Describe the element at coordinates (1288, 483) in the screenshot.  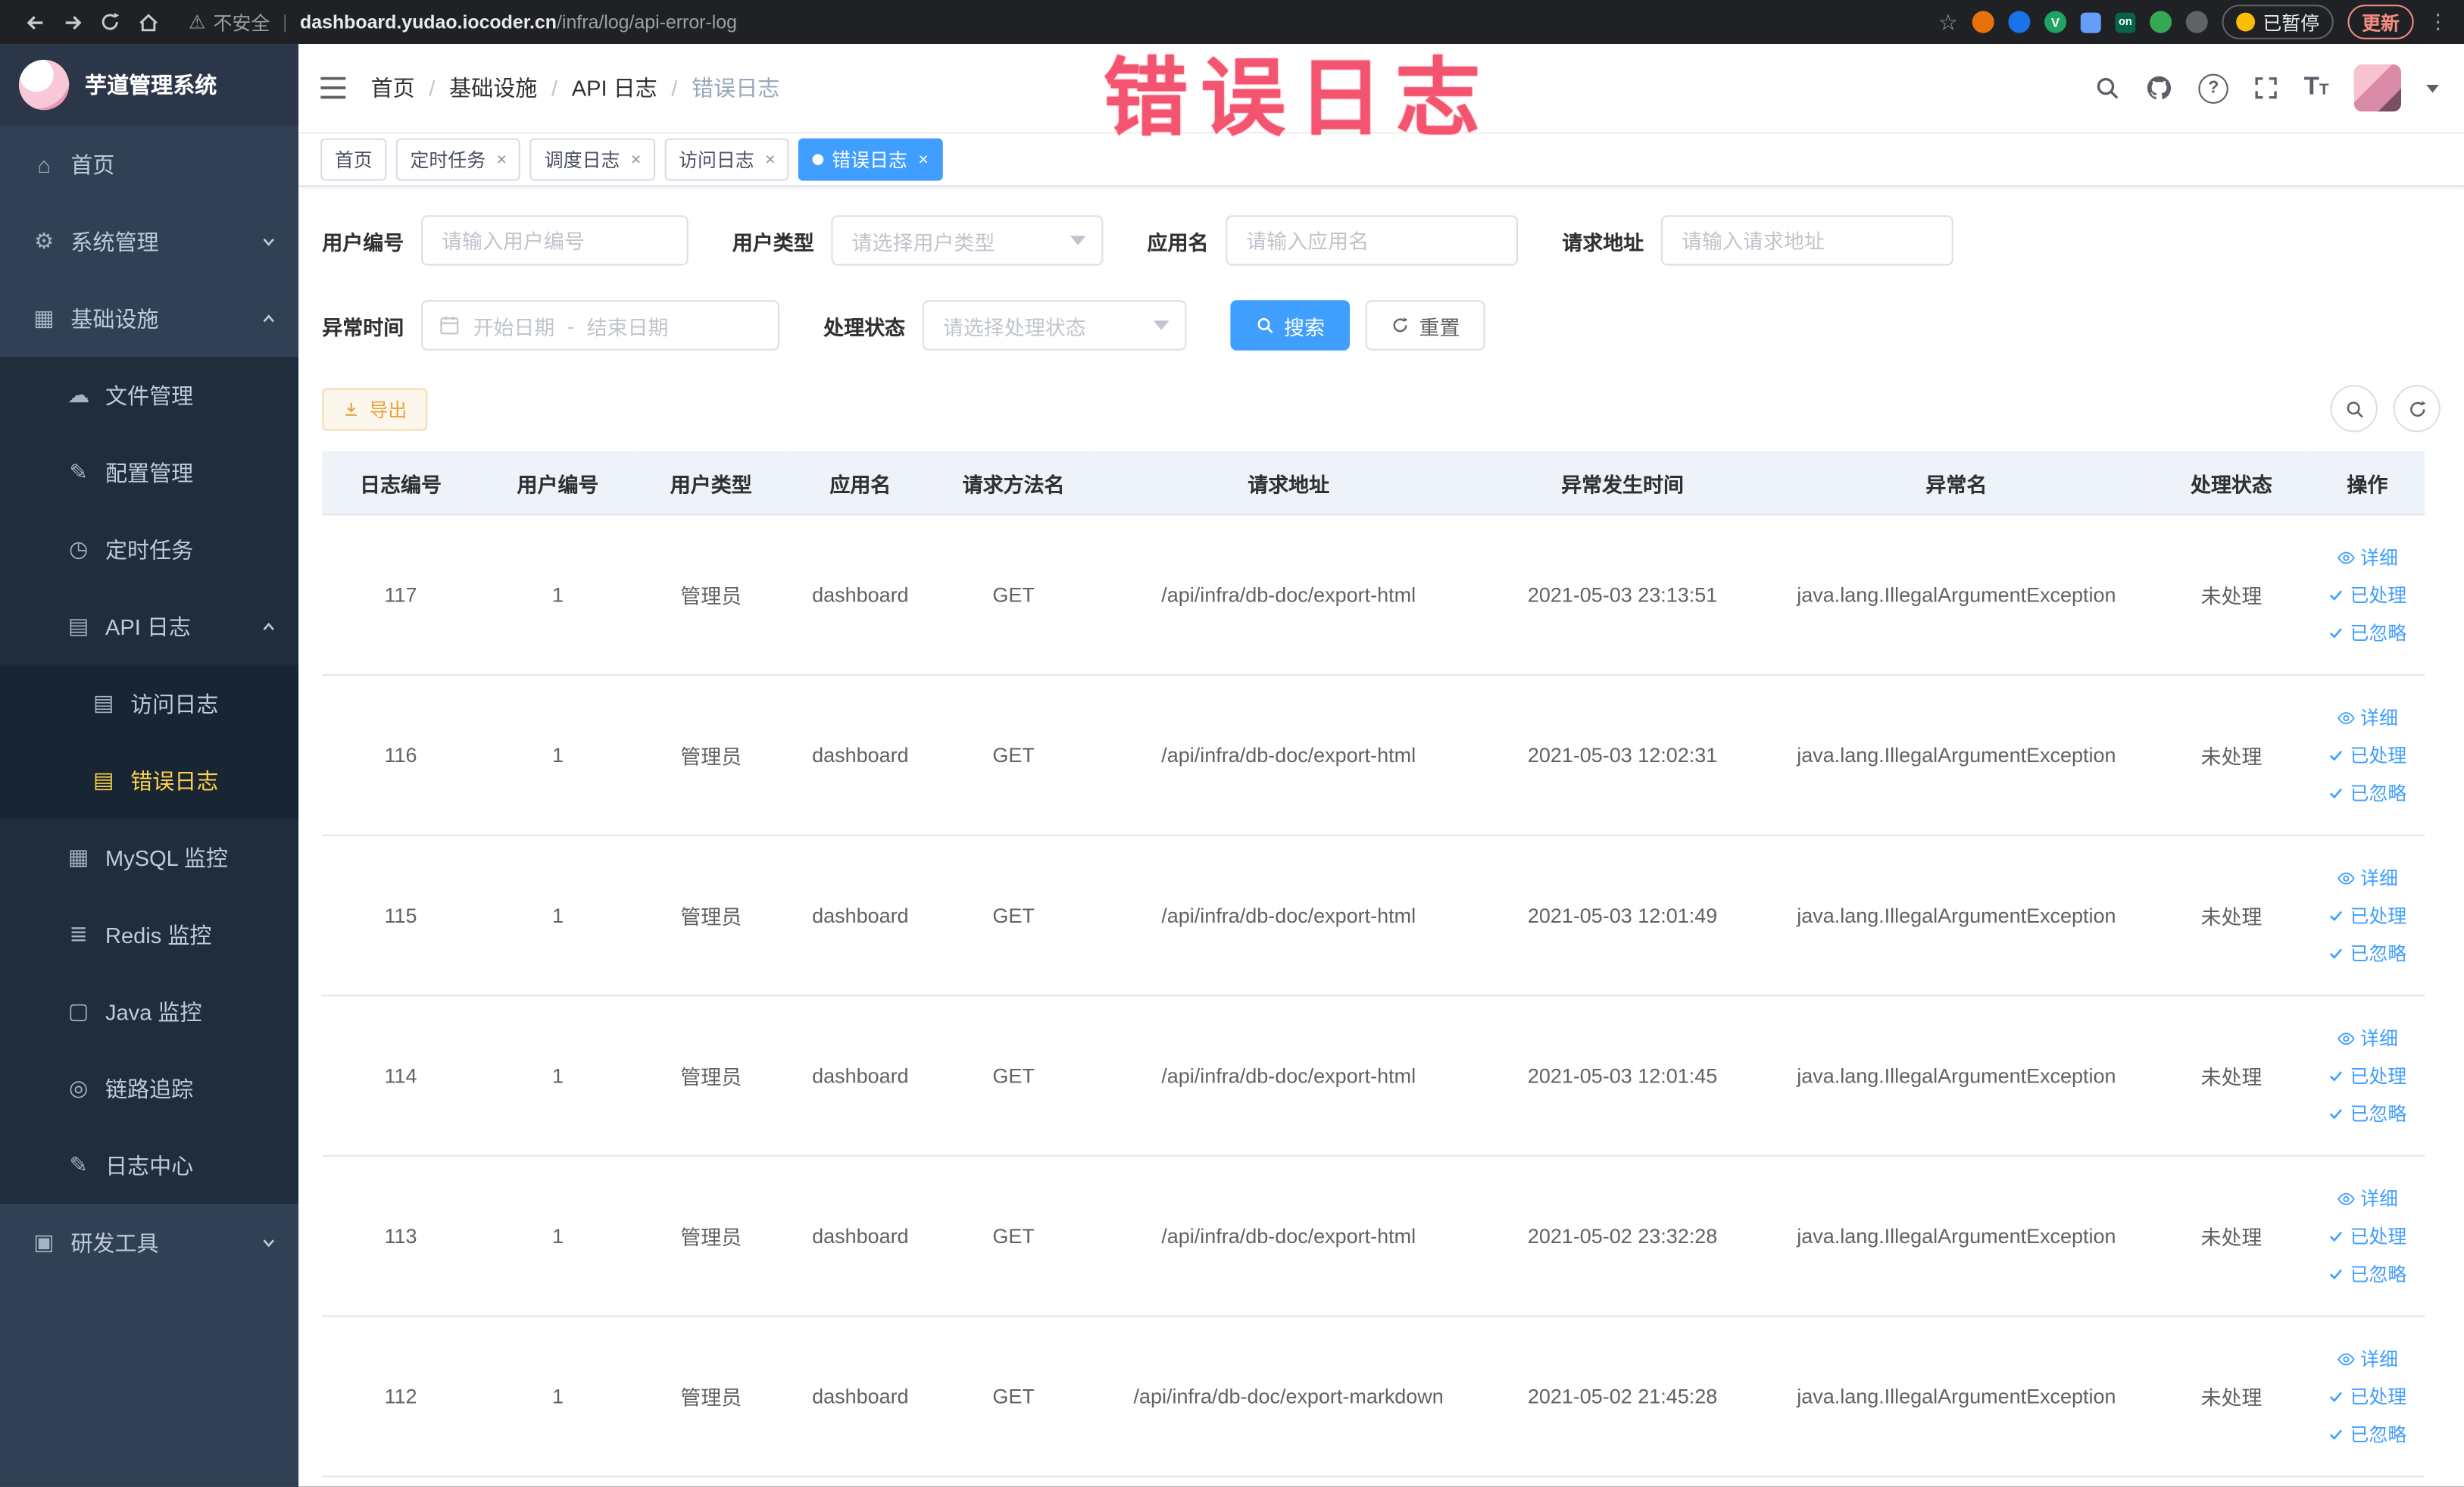
I see `col-header: 请求地址` at that location.